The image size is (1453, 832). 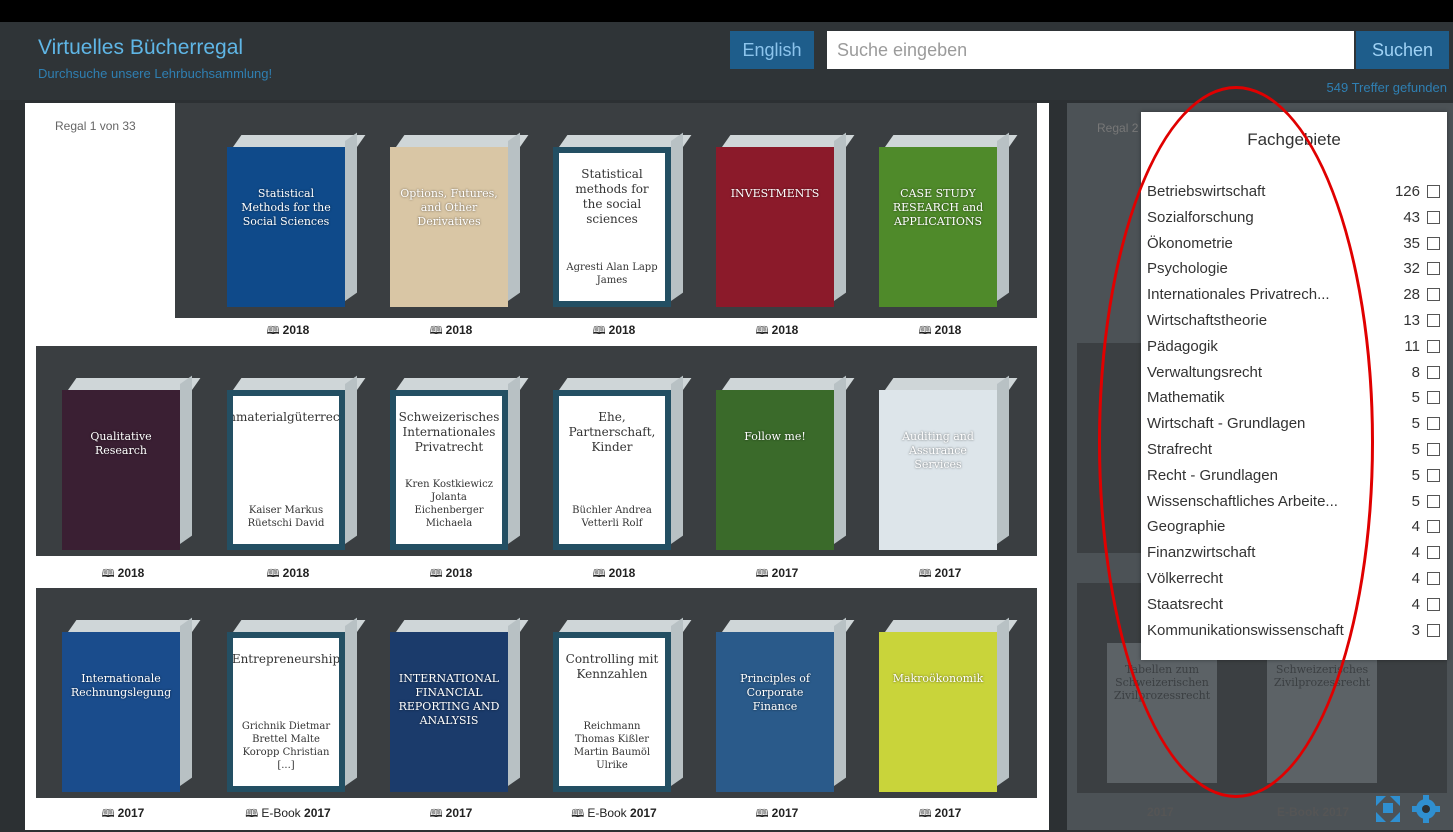 What do you see at coordinates (1411, 217) in the screenshot?
I see `filter-item-count: 43` at bounding box center [1411, 217].